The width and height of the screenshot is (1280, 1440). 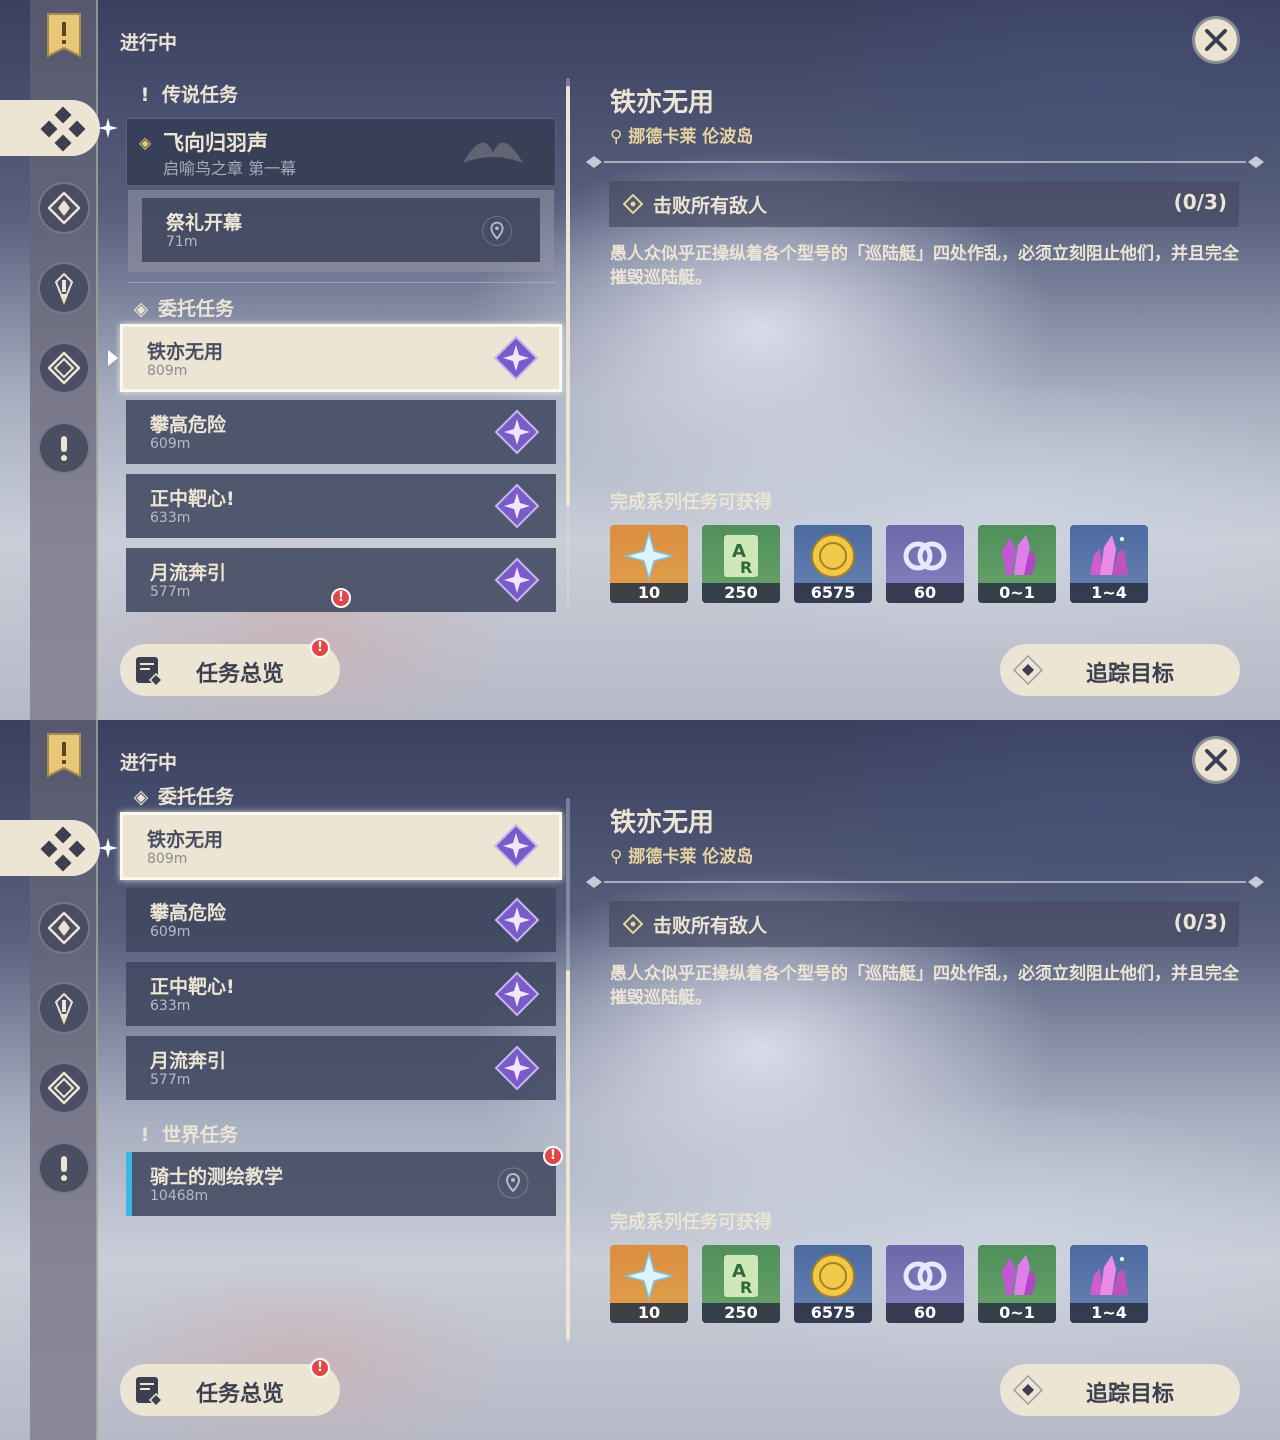 I want to click on reward-amount: 0~1, so click(x=1017, y=1313).